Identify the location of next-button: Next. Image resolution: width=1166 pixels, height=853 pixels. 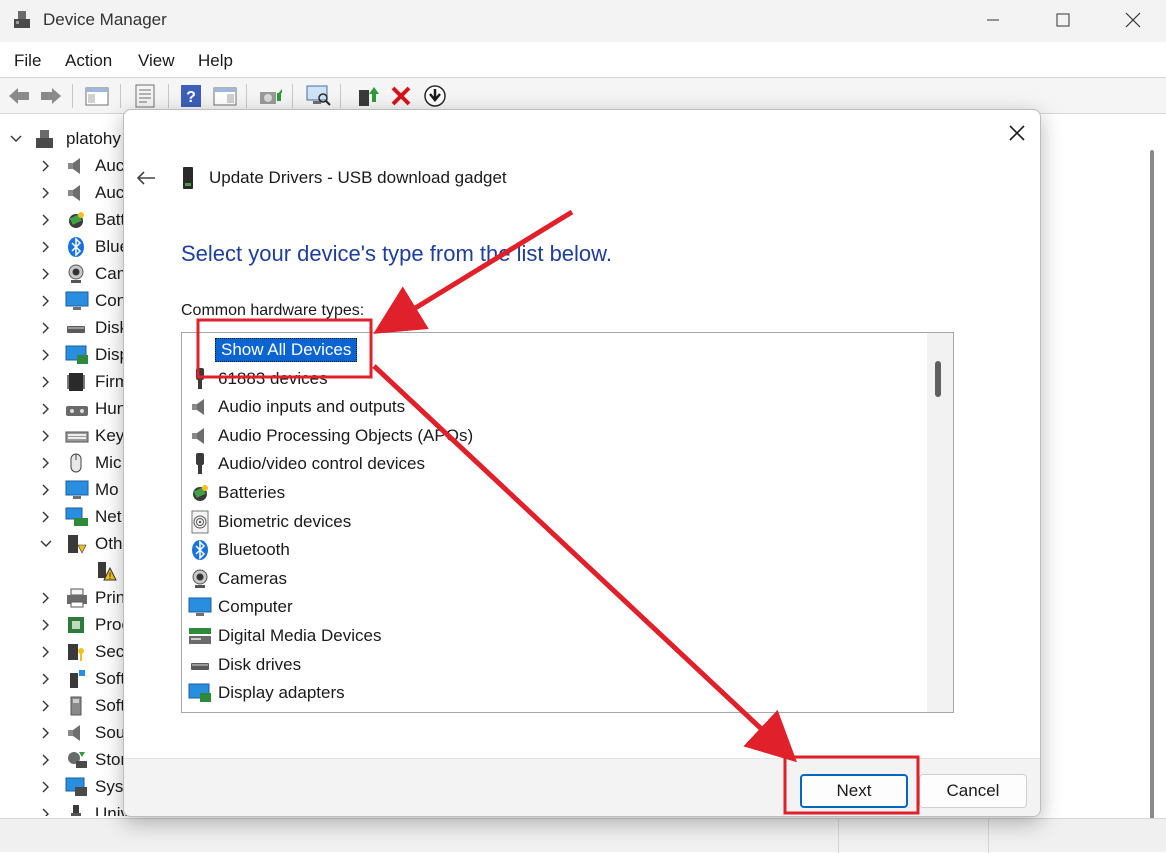
(854, 791).